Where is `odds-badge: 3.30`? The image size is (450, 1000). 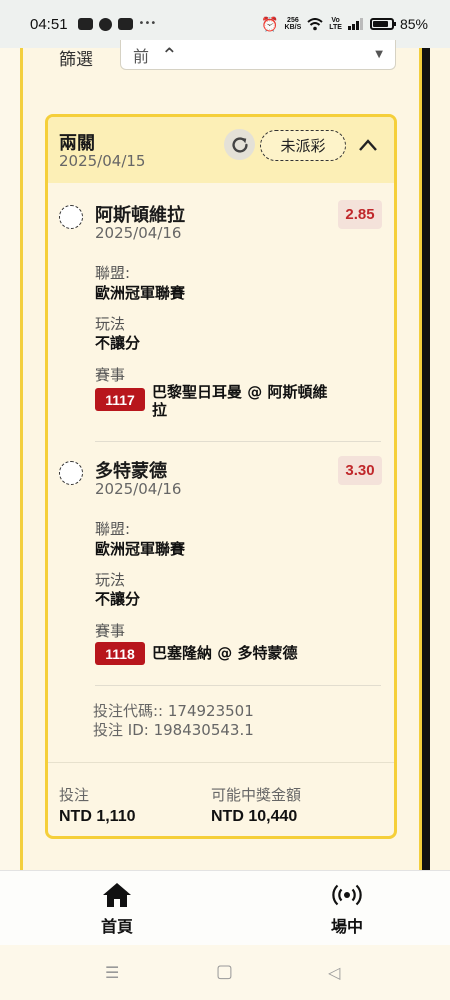
odds-badge: 3.30 is located at coordinates (360, 470).